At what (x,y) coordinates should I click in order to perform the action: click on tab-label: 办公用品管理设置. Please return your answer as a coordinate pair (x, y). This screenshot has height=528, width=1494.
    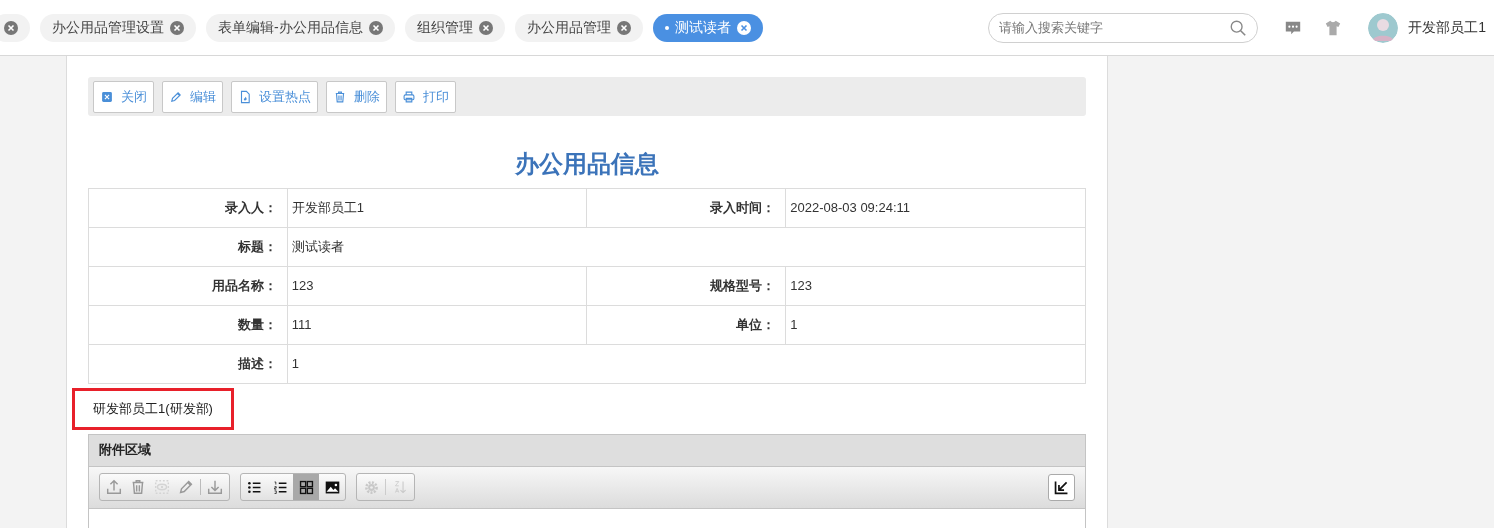
    Looking at the image, I should click on (108, 27).